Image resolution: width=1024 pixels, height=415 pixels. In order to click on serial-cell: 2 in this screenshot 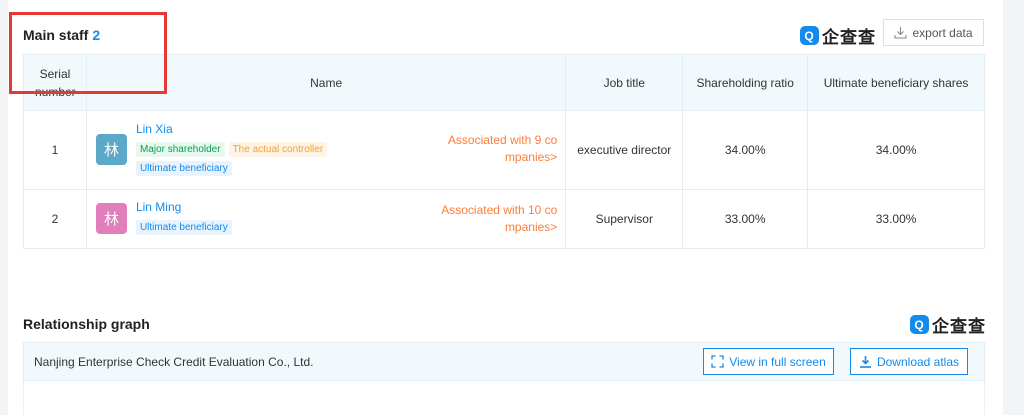, I will do `click(55, 219)`.